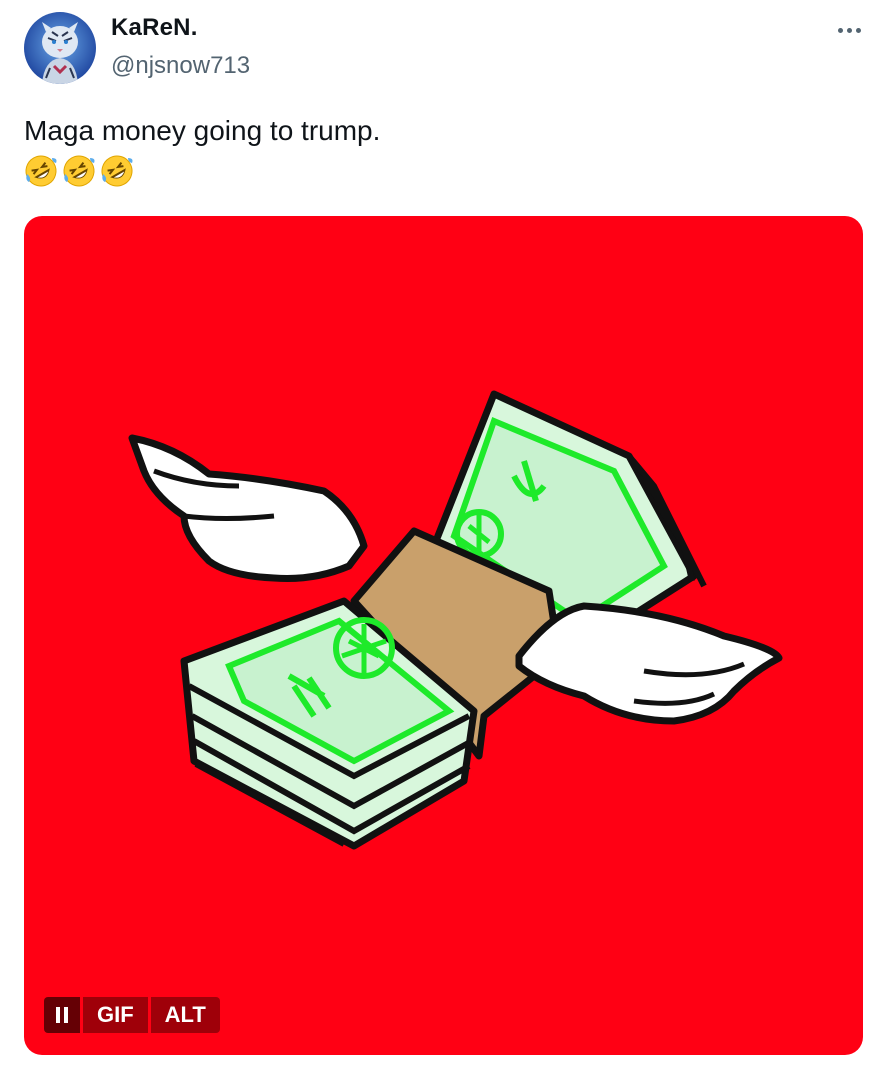 Image resolution: width=877 pixels, height=1073 pixels. Describe the element at coordinates (248, 508) in the screenshot. I see `left-wing` at that location.